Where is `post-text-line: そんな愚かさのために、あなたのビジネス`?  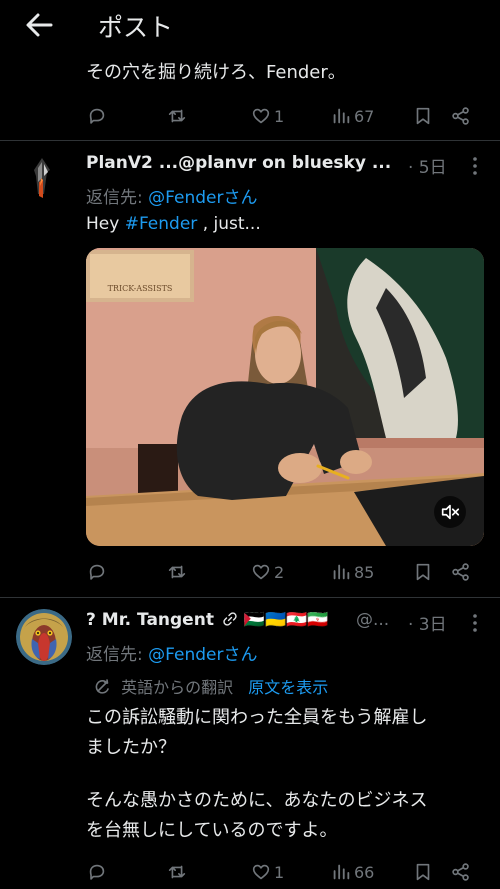 post-text-line: そんな愚かさのために、あなたのビジネス is located at coordinates (257, 800).